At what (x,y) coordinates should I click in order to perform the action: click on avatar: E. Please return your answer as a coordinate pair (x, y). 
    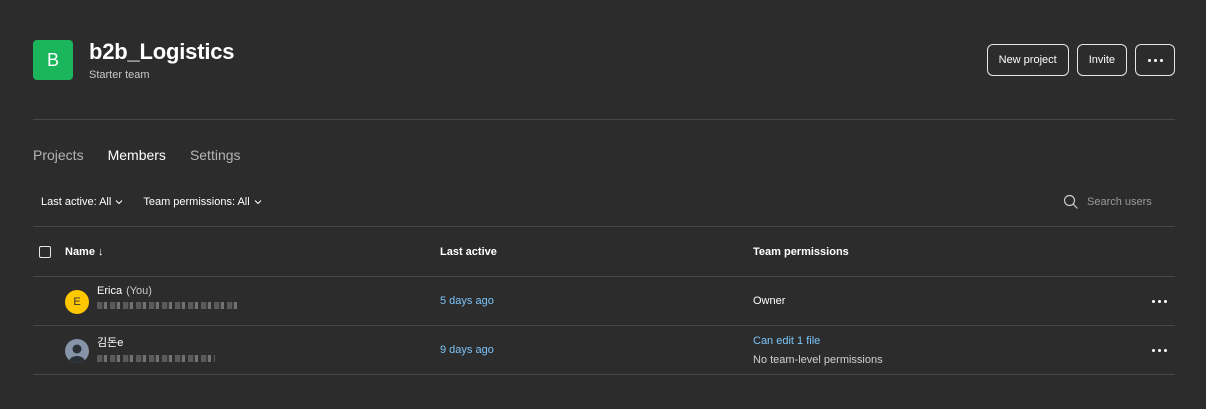
    Looking at the image, I should click on (77, 302).